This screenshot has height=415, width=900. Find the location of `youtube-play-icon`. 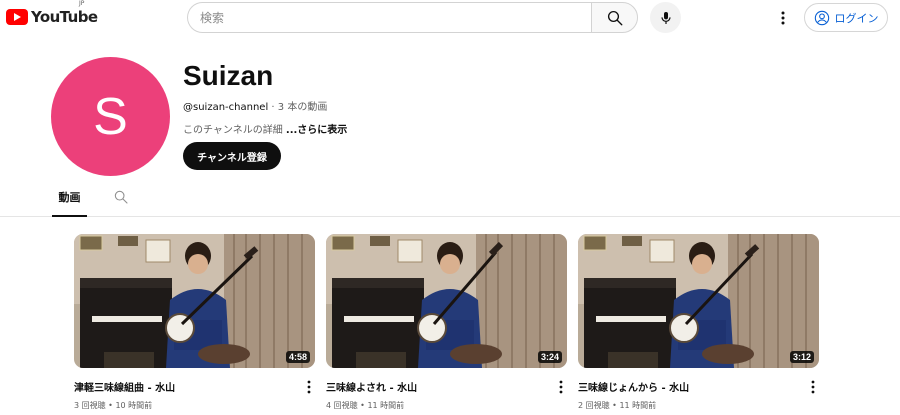

youtube-play-icon is located at coordinates (17, 17).